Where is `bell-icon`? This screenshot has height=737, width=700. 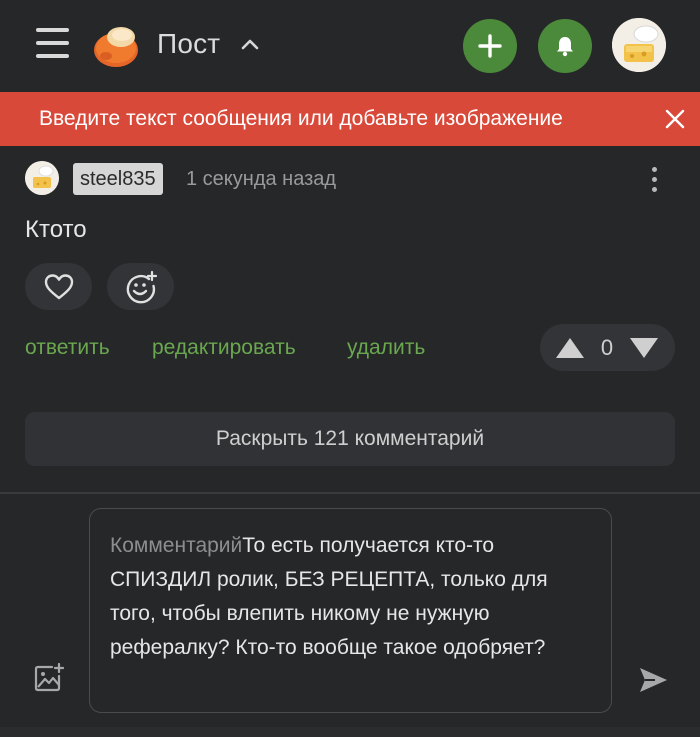 bell-icon is located at coordinates (565, 47).